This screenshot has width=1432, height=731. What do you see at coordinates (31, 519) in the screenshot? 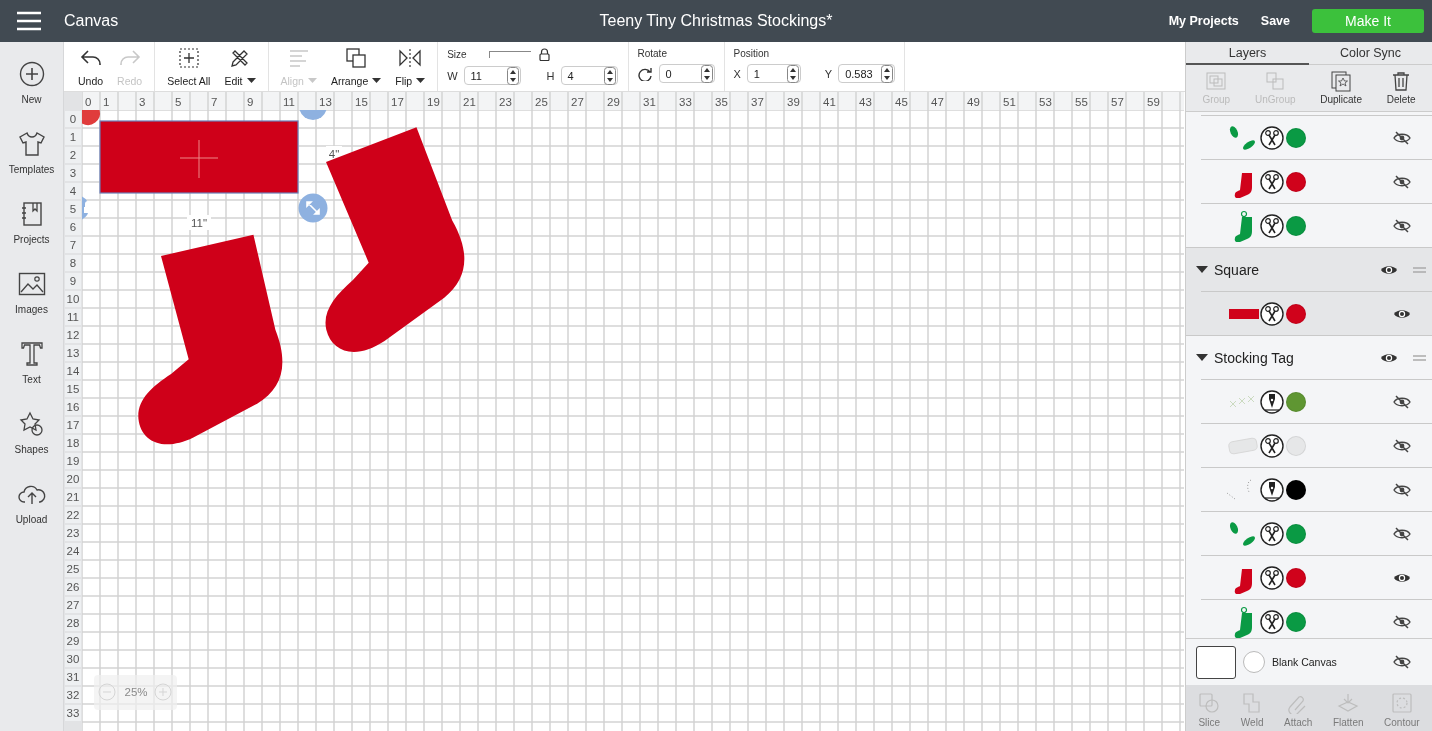
I see `sidebar-item: Upload` at bounding box center [31, 519].